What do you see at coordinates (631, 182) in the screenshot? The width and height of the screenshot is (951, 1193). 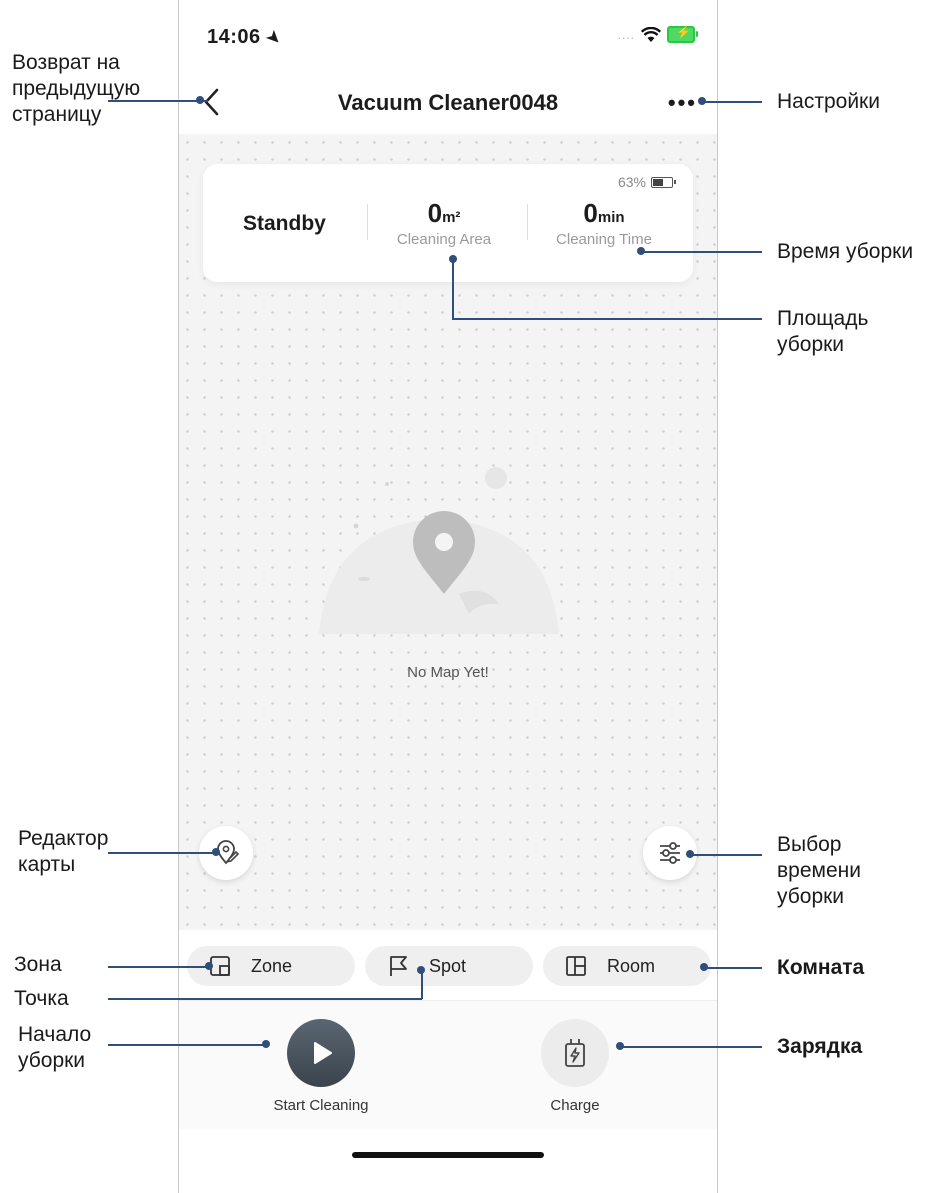 I see `battery-percent: 63%` at bounding box center [631, 182].